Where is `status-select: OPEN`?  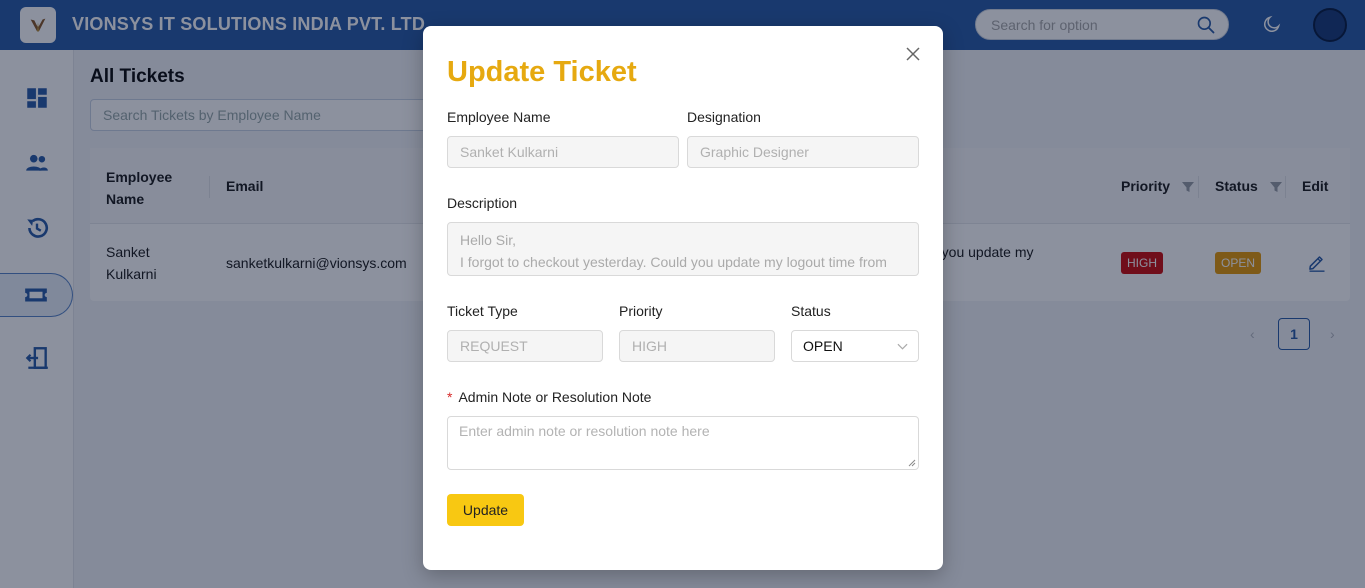 status-select: OPEN is located at coordinates (855, 346).